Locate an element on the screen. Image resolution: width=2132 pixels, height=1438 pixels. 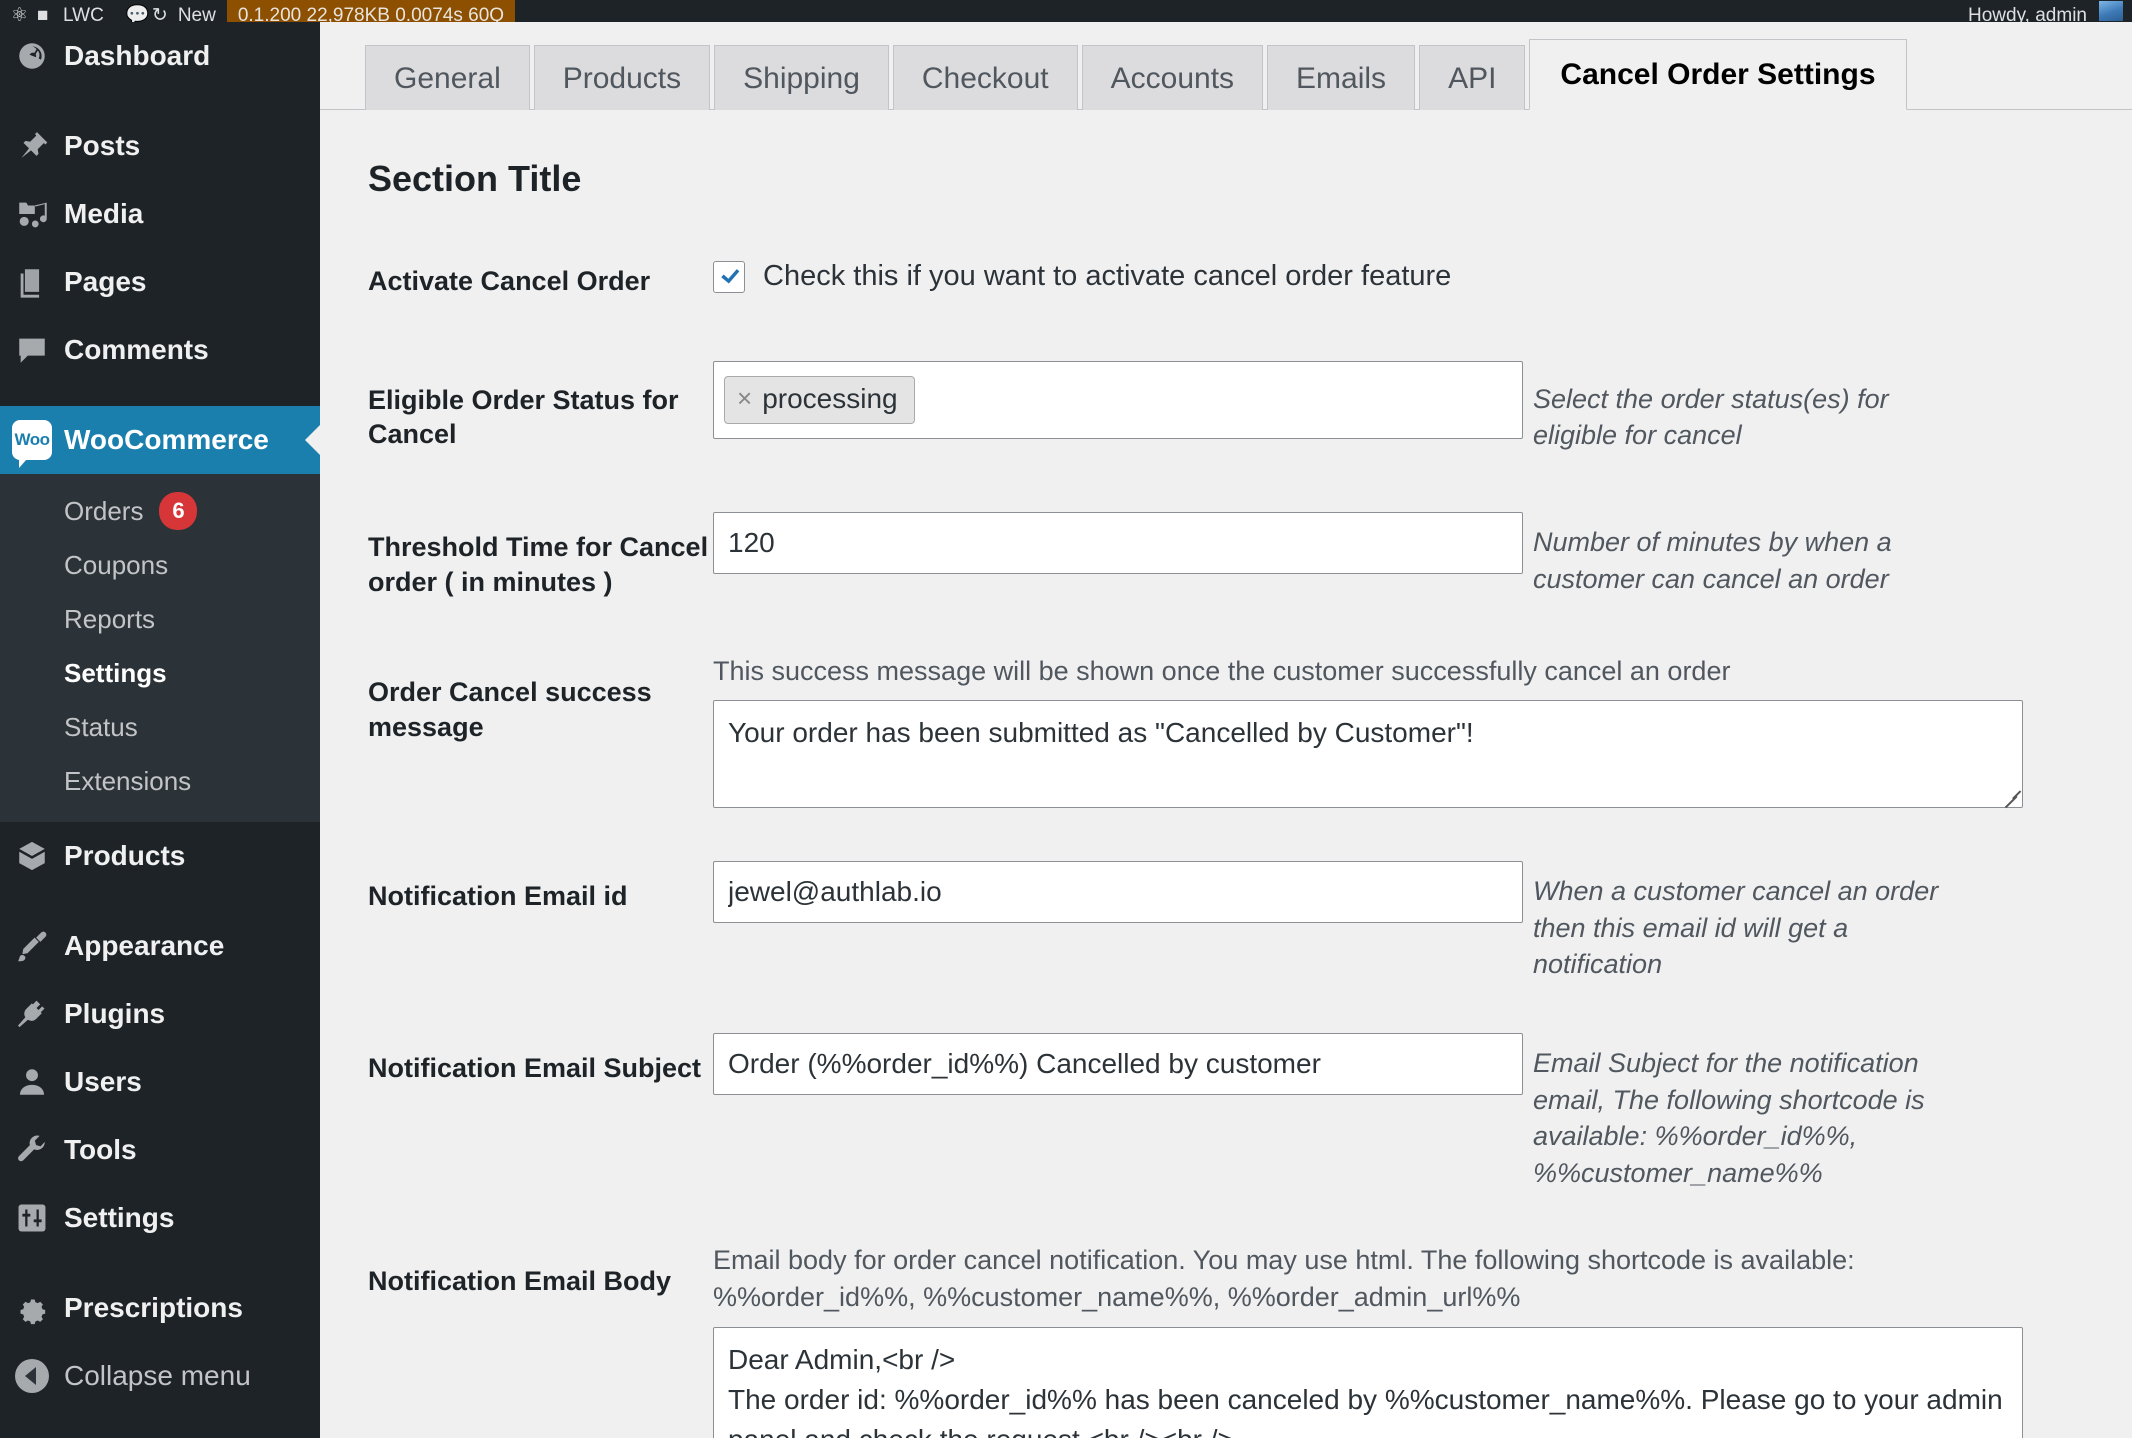
sliders-icon is located at coordinates (32, 1218).